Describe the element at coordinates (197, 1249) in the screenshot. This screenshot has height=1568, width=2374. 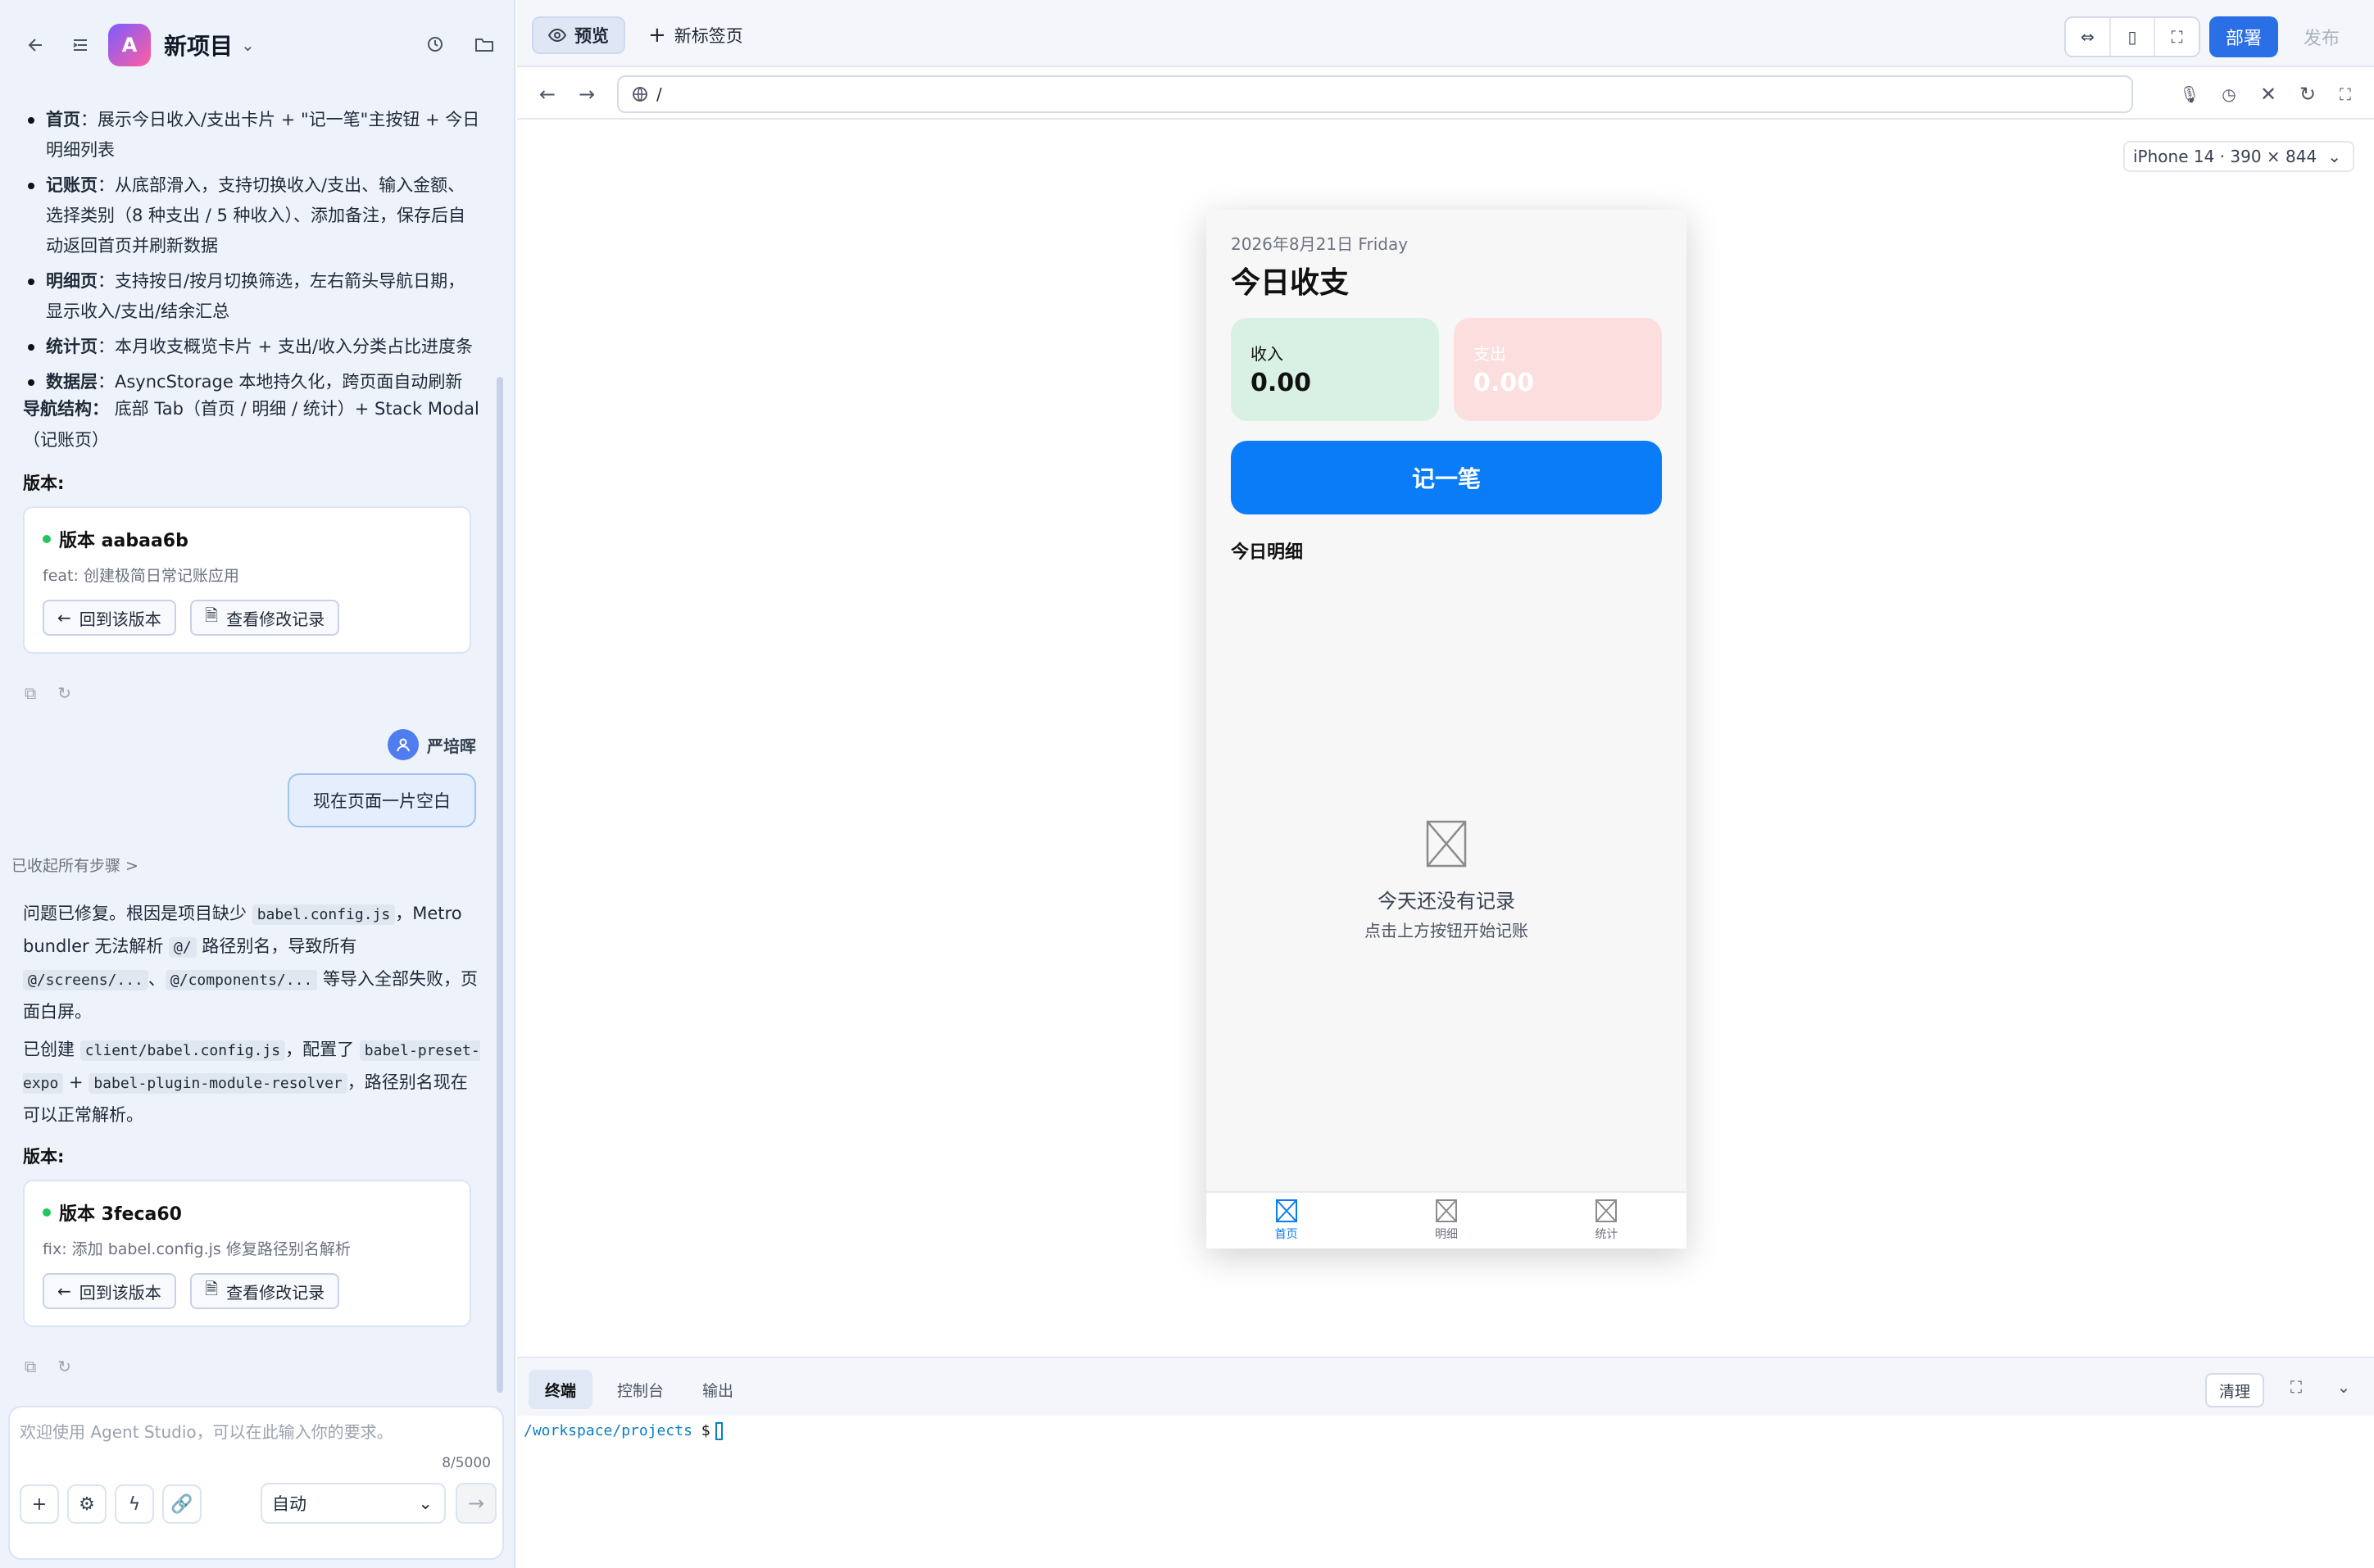
I see `version-desc: fix: 添加 babel.config.js 修复路径别名解析` at that location.